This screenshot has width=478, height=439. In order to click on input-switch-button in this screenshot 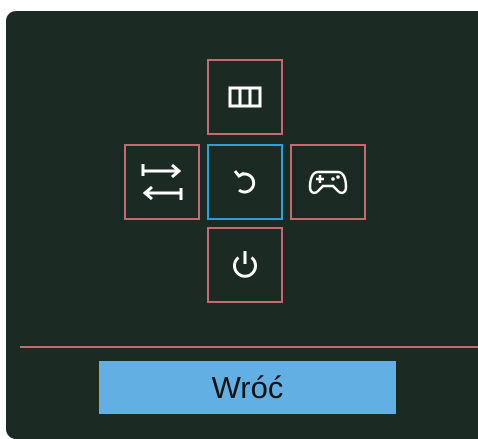, I will do `click(162, 182)`.